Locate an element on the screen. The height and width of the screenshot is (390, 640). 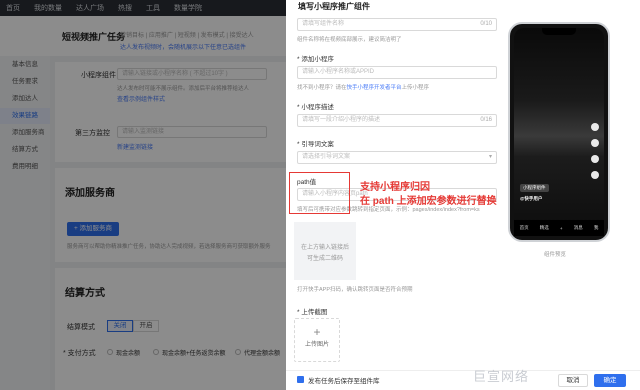
add-mp-hint: 找不到小程序？请在快手小程序开发者平台上传小程序 is located at coordinates (363, 87).